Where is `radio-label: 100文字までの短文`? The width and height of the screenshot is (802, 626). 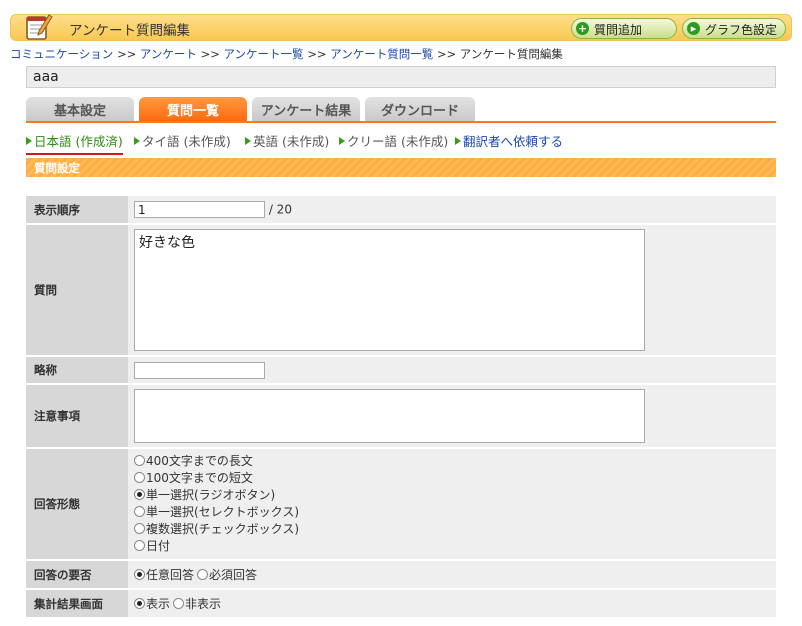
radio-label: 100文字までの短文 is located at coordinates (199, 478).